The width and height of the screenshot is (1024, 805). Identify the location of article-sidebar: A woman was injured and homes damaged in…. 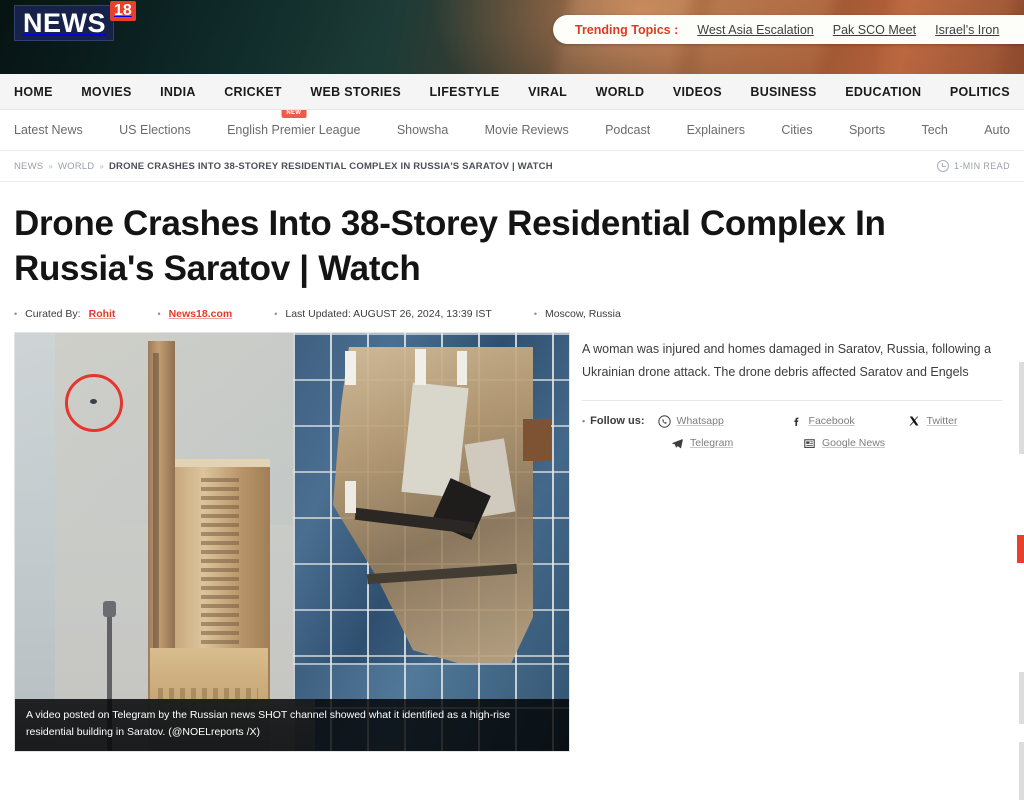
(792, 395).